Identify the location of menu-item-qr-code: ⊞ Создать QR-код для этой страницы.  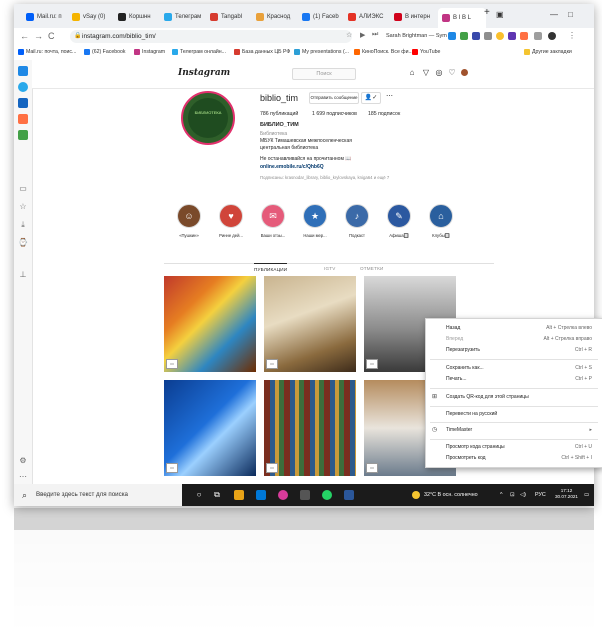
(514, 397).